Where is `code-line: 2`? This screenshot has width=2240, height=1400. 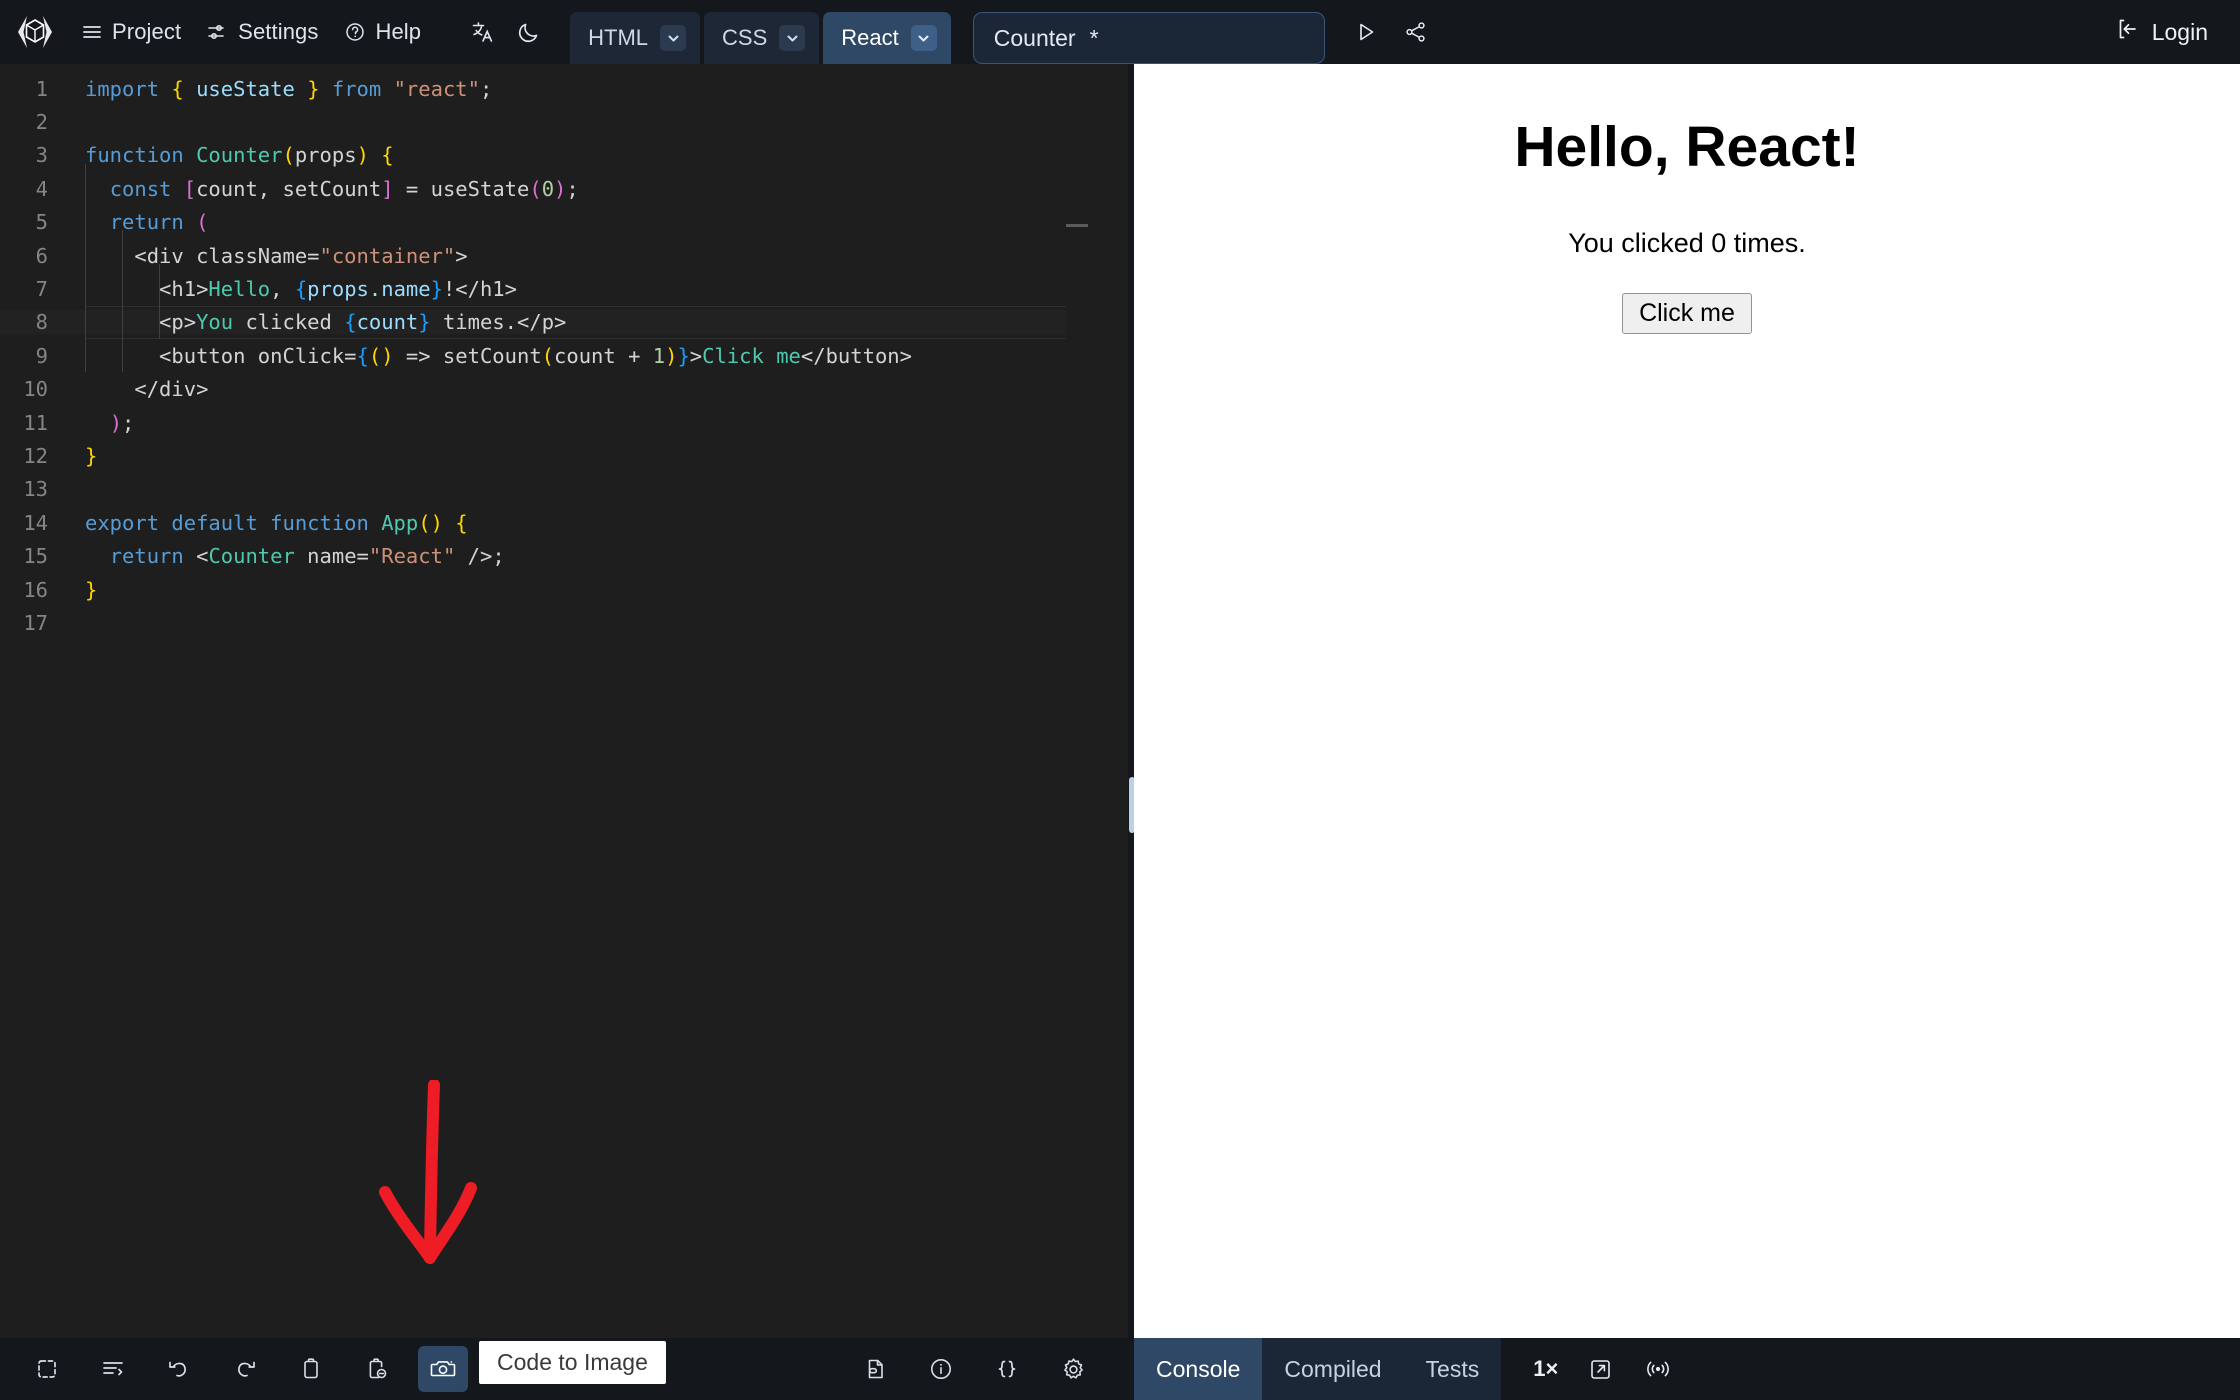
code-line: 2 is located at coordinates (564, 121).